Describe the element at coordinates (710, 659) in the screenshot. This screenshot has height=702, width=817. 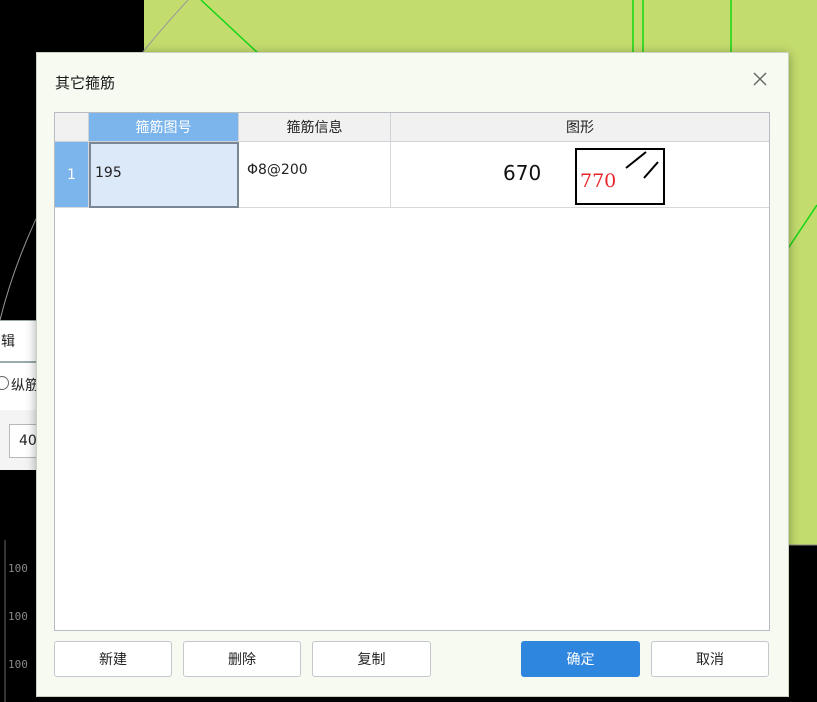
I see `cancel-button: 取消` at that location.